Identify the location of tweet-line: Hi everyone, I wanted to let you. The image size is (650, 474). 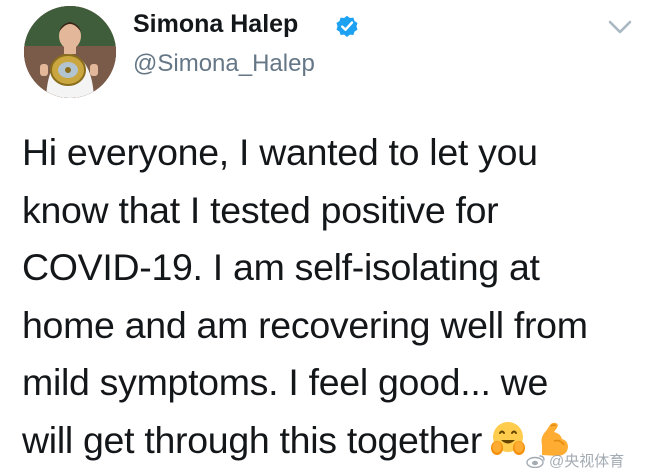
(280, 152).